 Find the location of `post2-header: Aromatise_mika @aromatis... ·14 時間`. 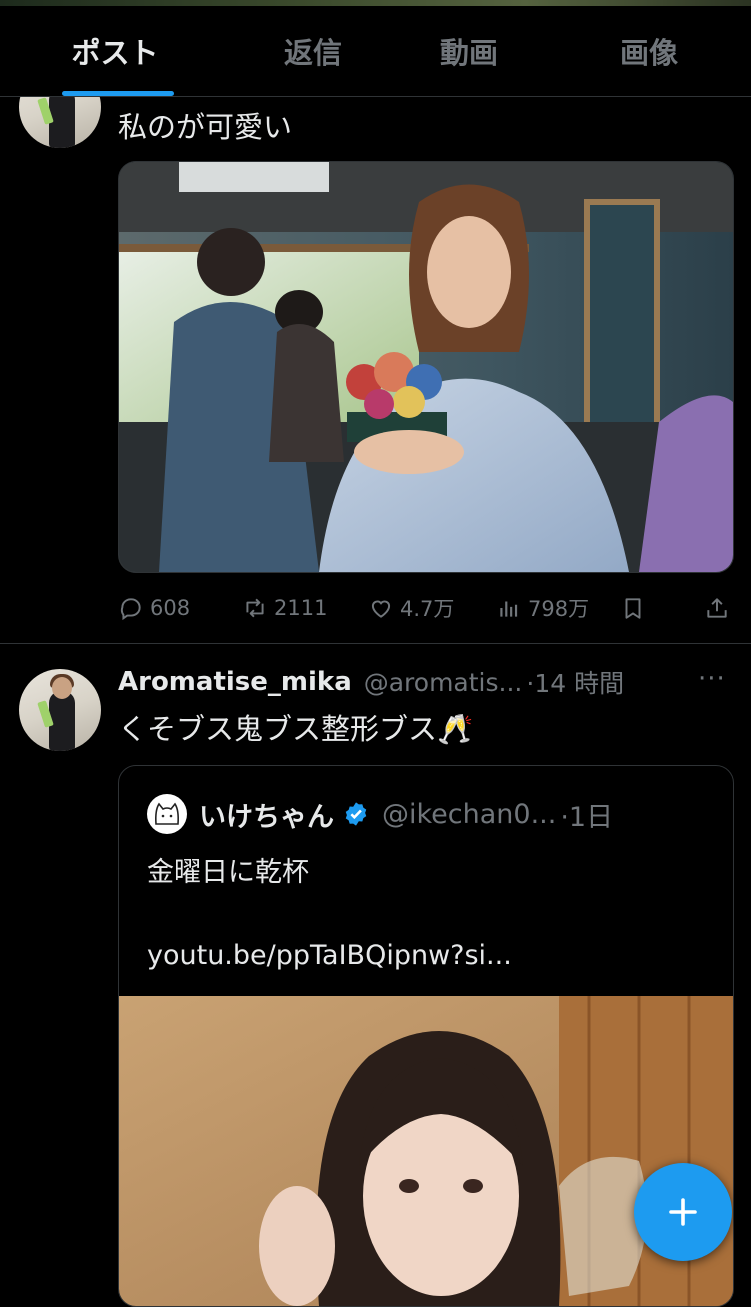

post2-header: Aromatise_mika @aromatis... ·14 時間 is located at coordinates (371, 682).